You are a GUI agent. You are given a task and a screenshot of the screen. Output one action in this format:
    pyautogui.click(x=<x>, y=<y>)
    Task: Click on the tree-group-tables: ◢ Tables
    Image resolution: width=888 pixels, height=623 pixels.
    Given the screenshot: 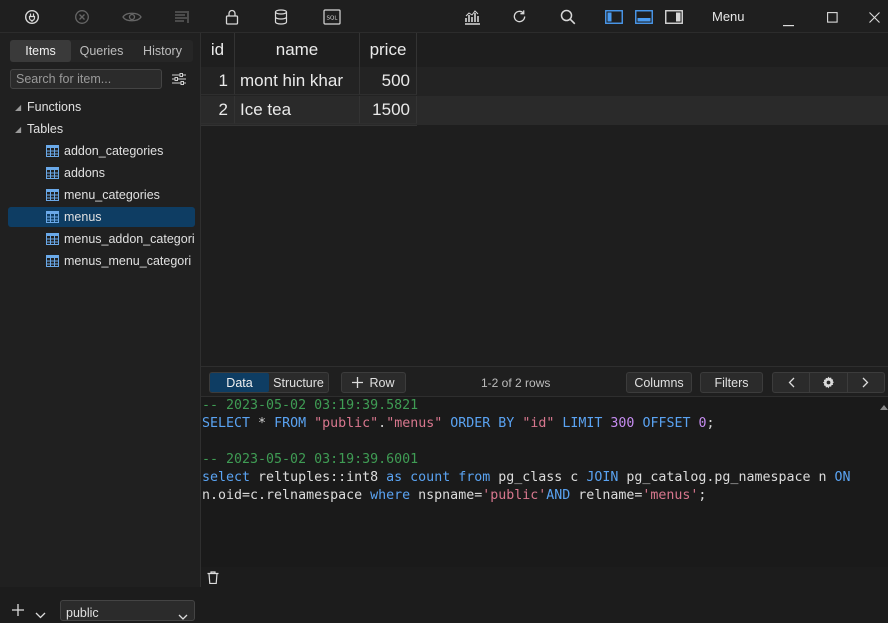 What is the action you would take?
    pyautogui.click(x=100, y=129)
    